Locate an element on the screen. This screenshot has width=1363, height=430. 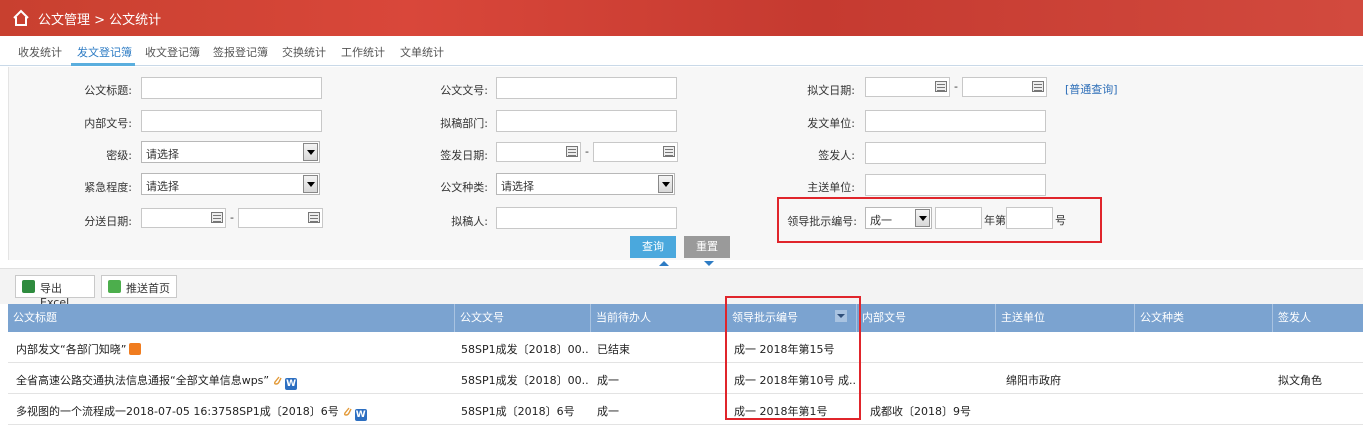
doc-type-select: 请选择 is located at coordinates (585, 184).